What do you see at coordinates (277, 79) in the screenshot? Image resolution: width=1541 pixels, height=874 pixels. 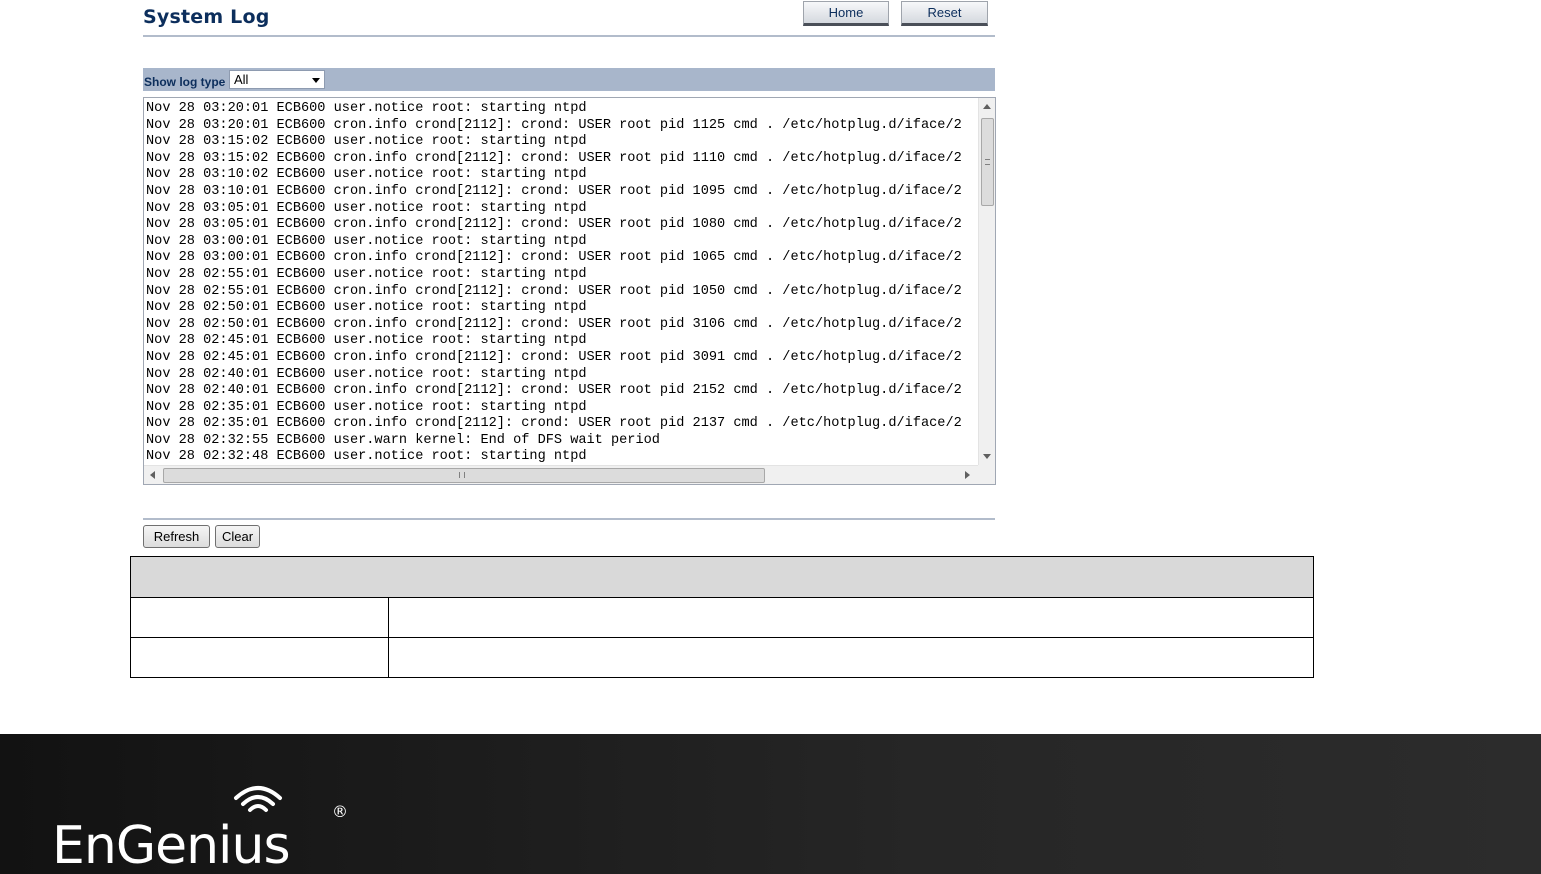 I see `log-type-select: All` at bounding box center [277, 79].